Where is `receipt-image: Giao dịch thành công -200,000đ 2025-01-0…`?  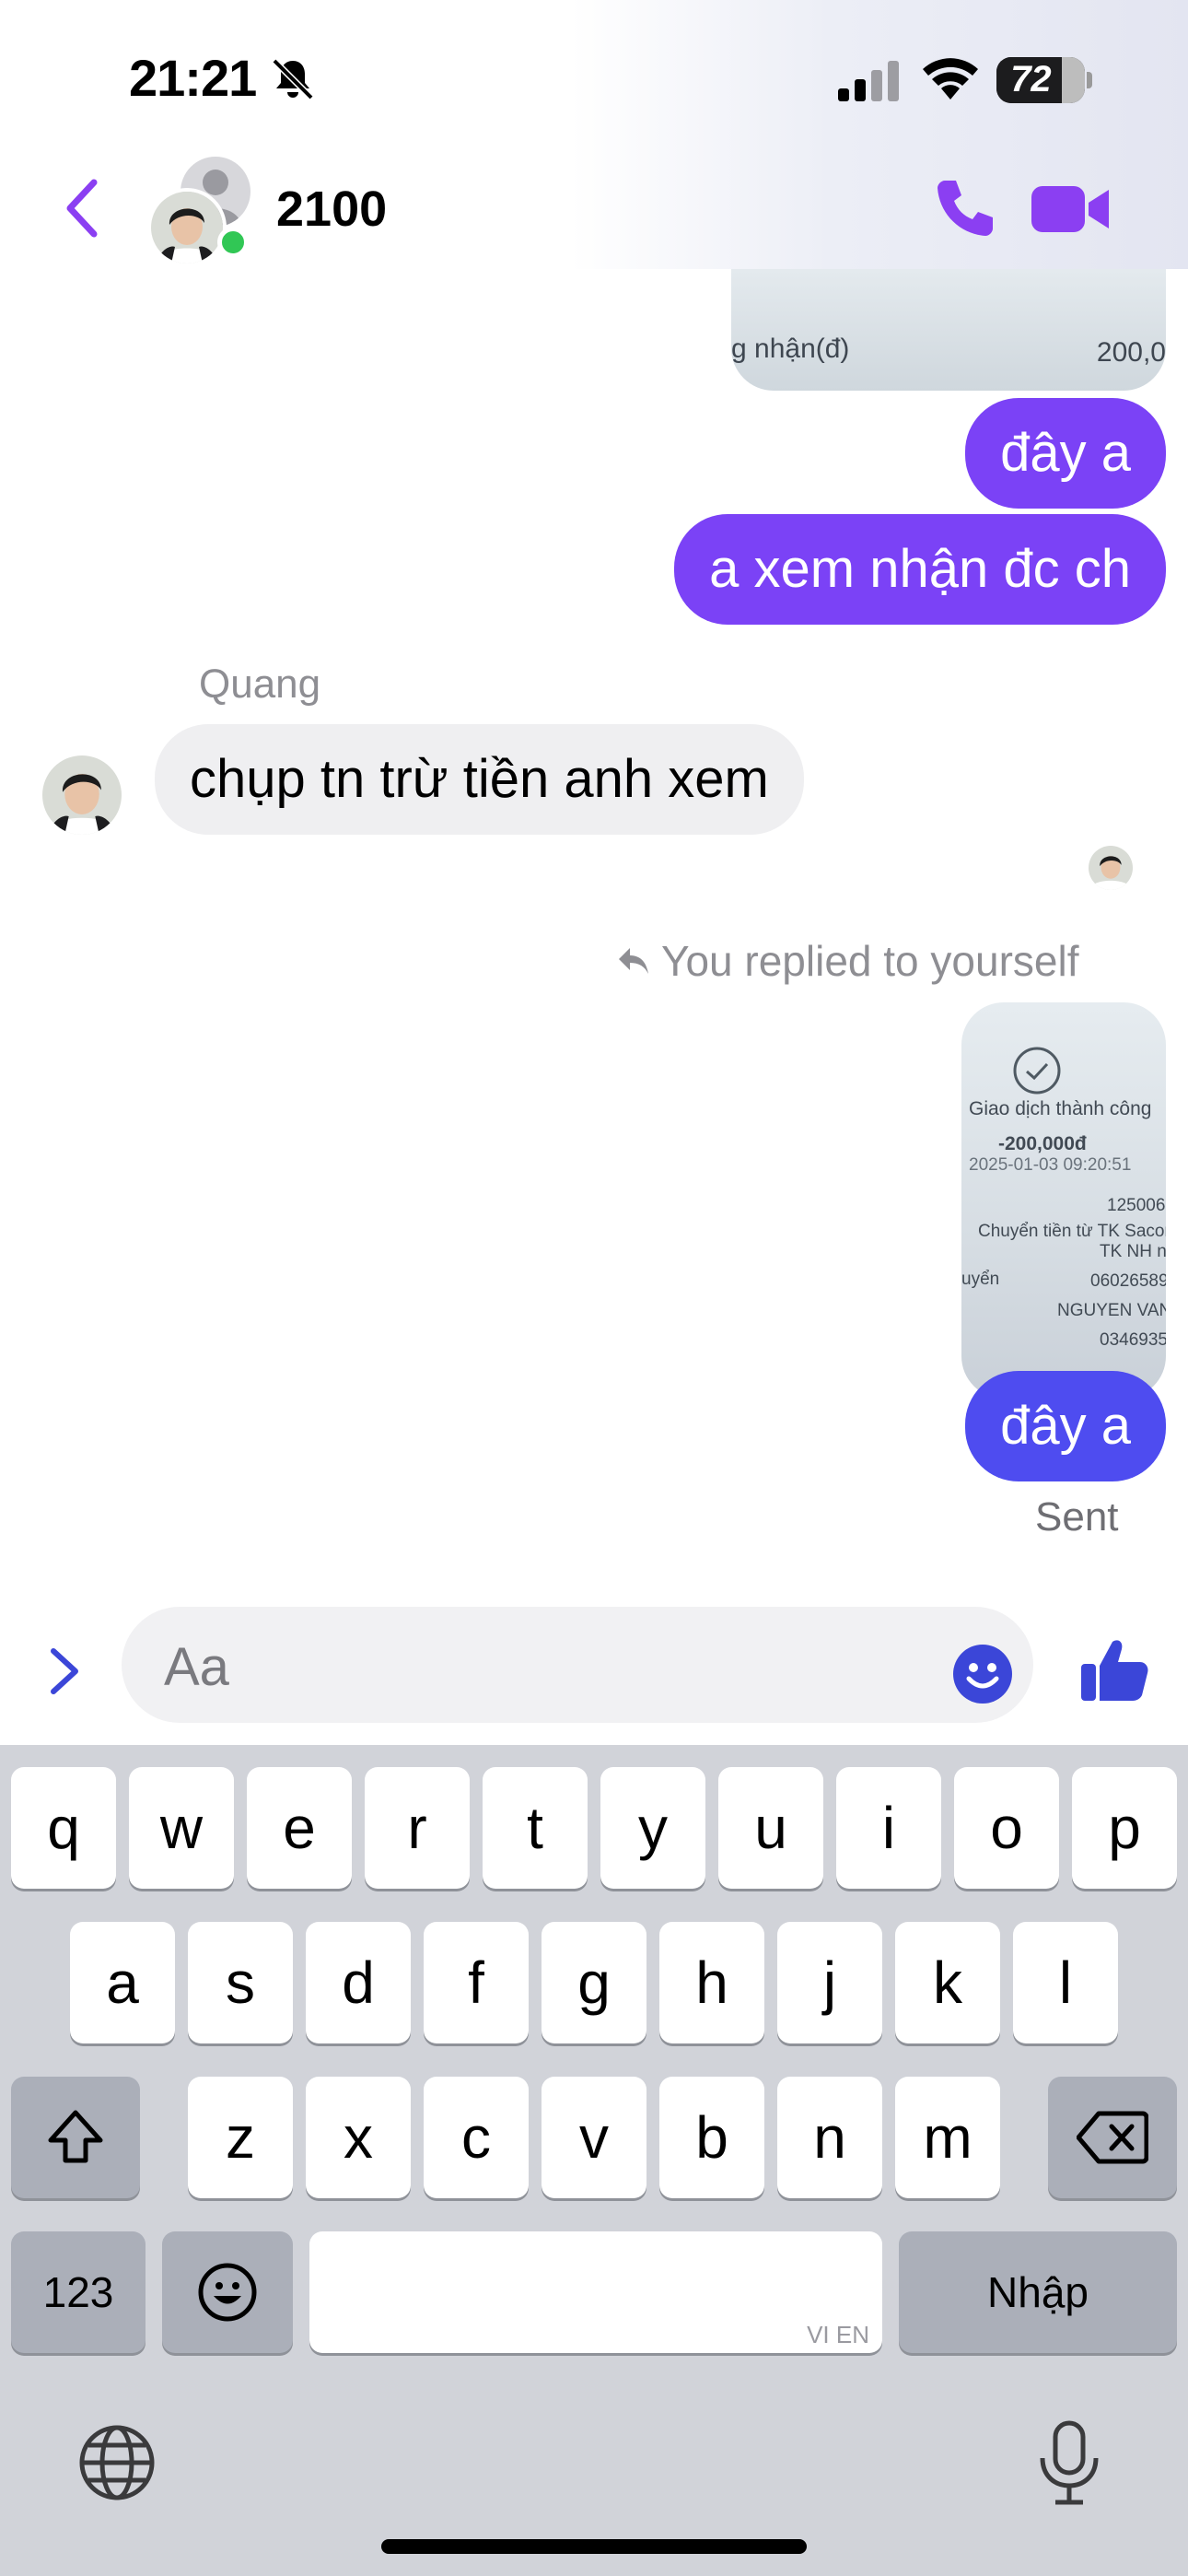 receipt-image: Giao dịch thành công -200,000đ 2025-01-0… is located at coordinates (1063, 1200).